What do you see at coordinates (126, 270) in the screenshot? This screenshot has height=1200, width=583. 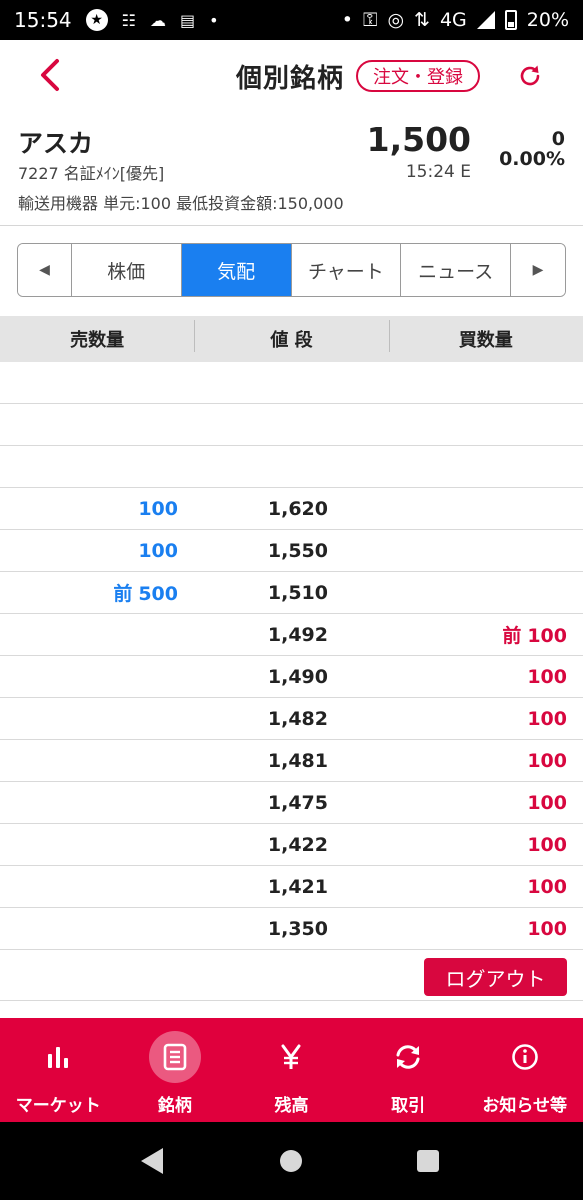 I see `tab-stock-price: 株価` at bounding box center [126, 270].